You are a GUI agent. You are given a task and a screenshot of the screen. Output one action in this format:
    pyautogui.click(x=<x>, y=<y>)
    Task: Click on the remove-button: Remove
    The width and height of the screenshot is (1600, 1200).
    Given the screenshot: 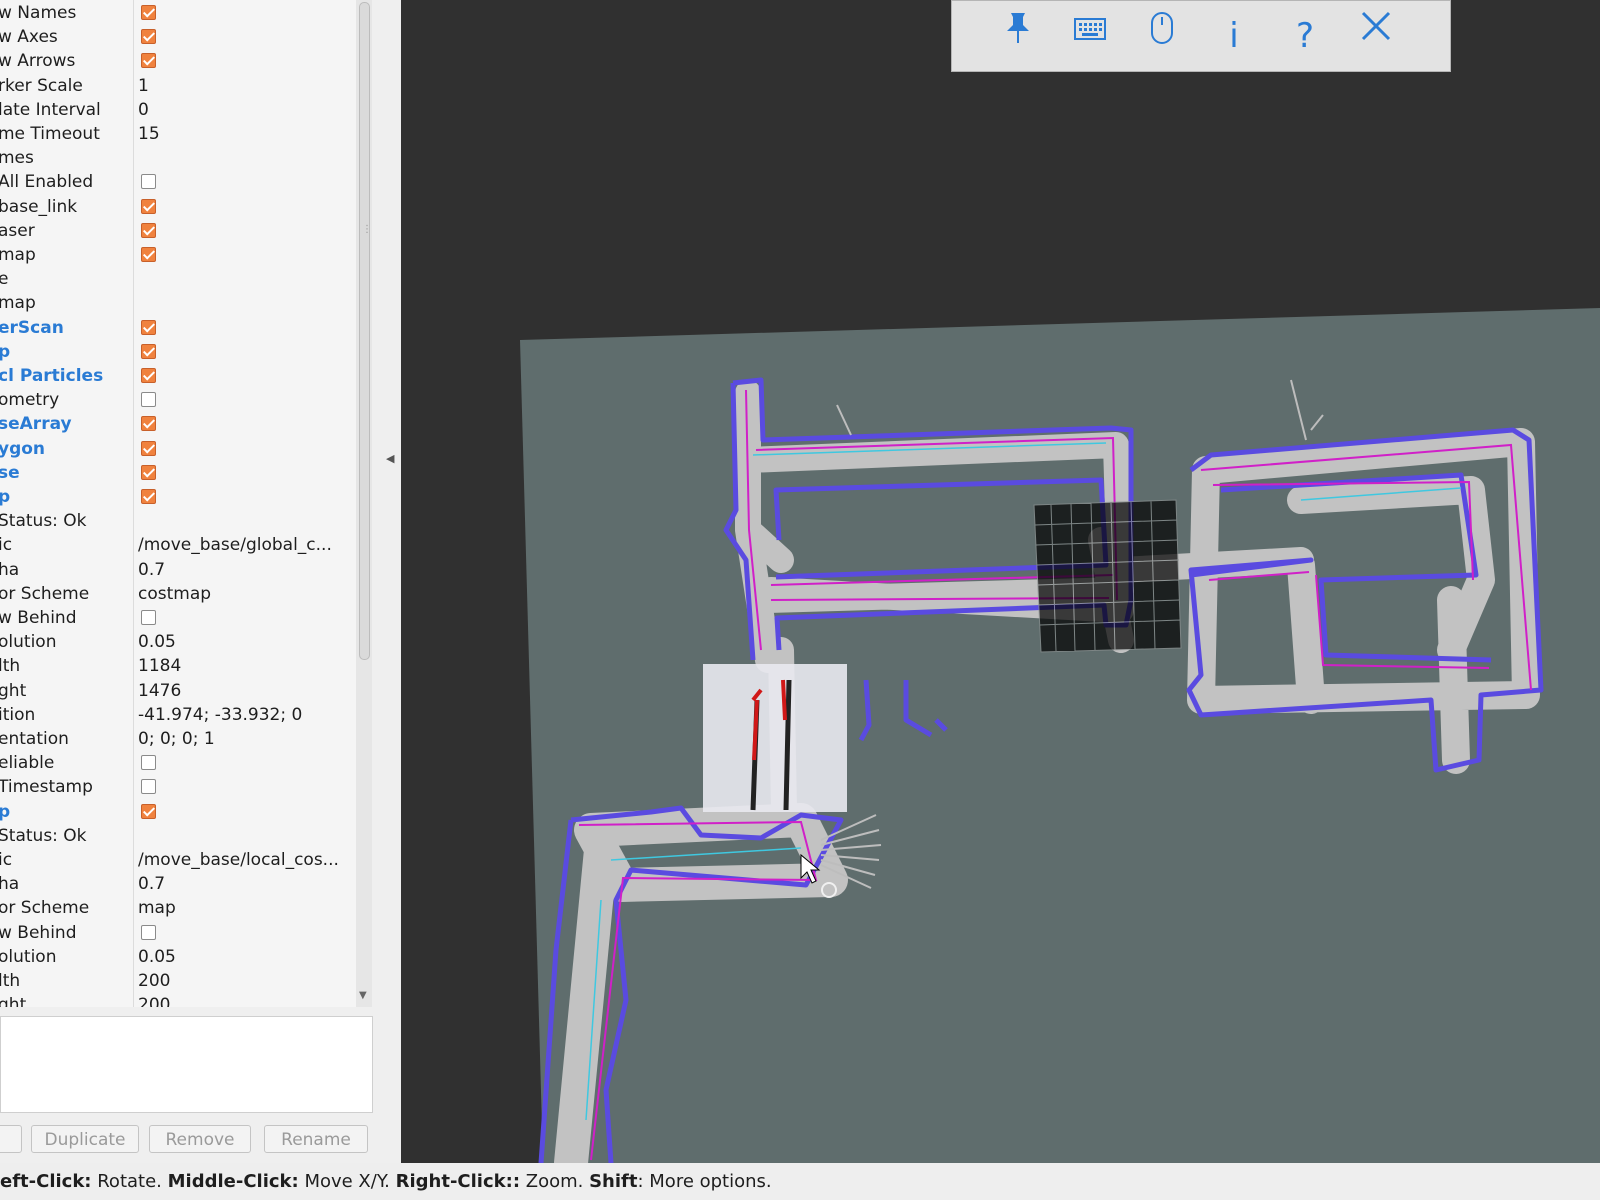 What is the action you would take?
    pyautogui.click(x=200, y=1139)
    